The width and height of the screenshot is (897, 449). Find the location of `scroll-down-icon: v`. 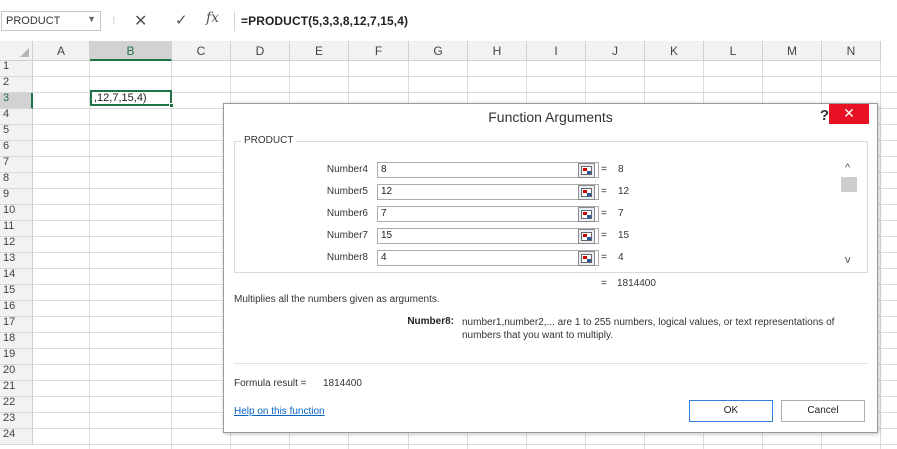

scroll-down-icon: v is located at coordinates (848, 260).